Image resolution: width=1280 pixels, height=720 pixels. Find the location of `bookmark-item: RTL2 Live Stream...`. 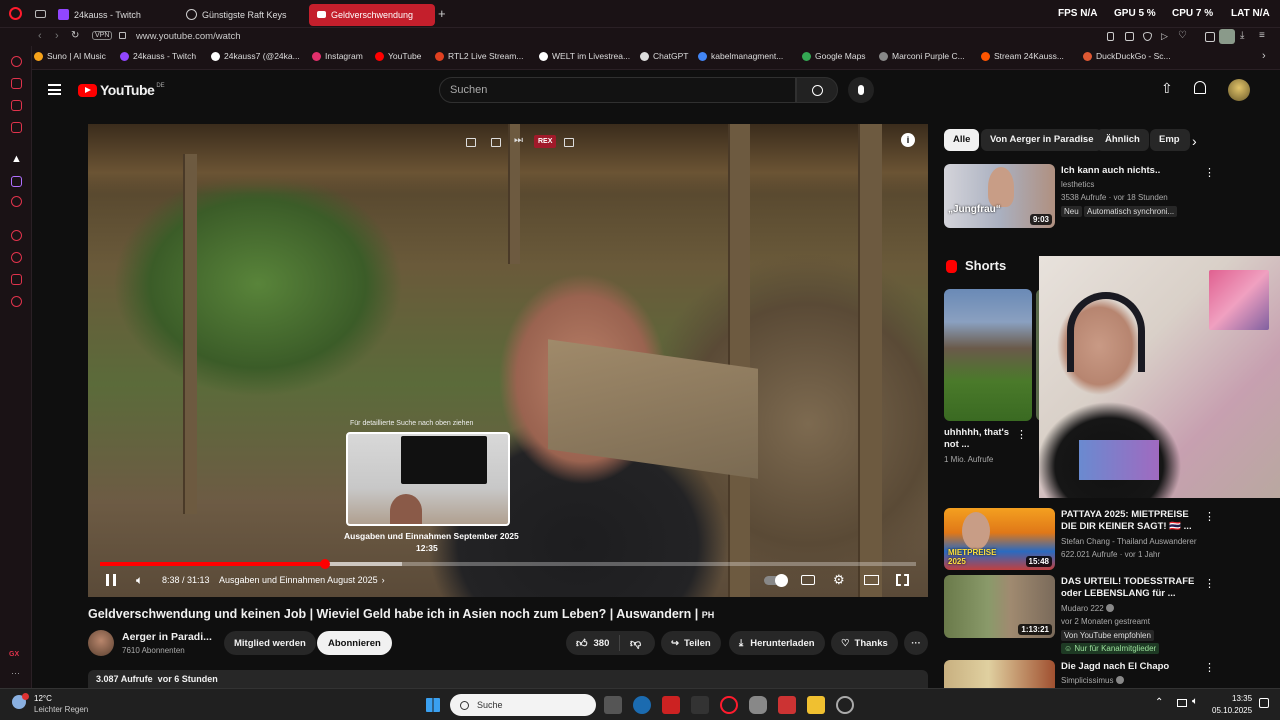

bookmark-item: RTL2 Live Stream... is located at coordinates (479, 56).